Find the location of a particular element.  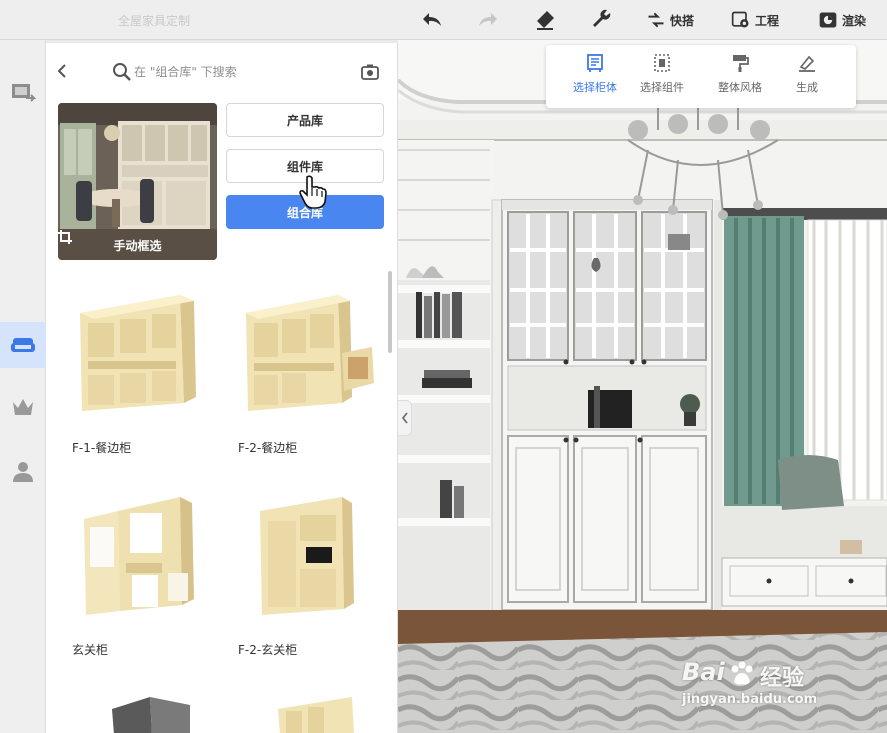

hand-cursor-icon is located at coordinates (313, 192).